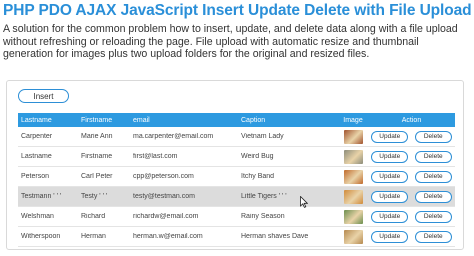 Image resolution: width=474 pixels, height=256 pixels. Describe the element at coordinates (97, 156) in the screenshot. I see `cell-firstname: Firstname` at that location.